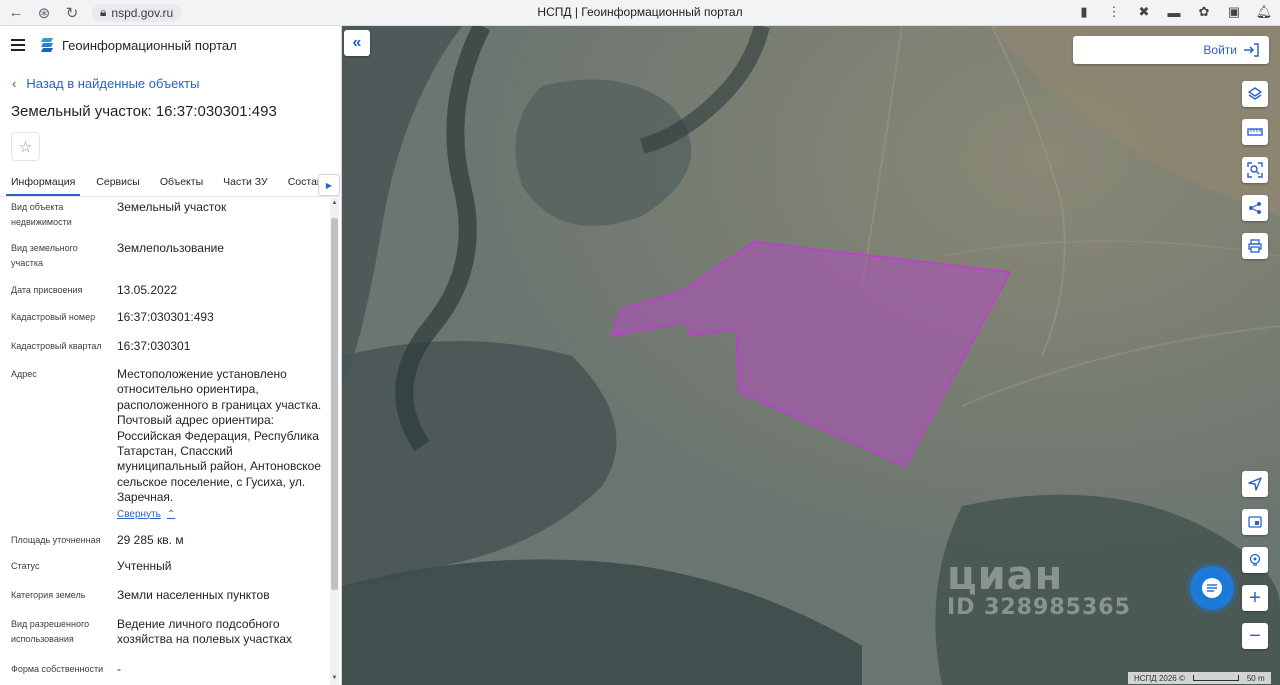 The width and height of the screenshot is (1280, 685). I want to click on location-pin-icon, so click(1255, 559).